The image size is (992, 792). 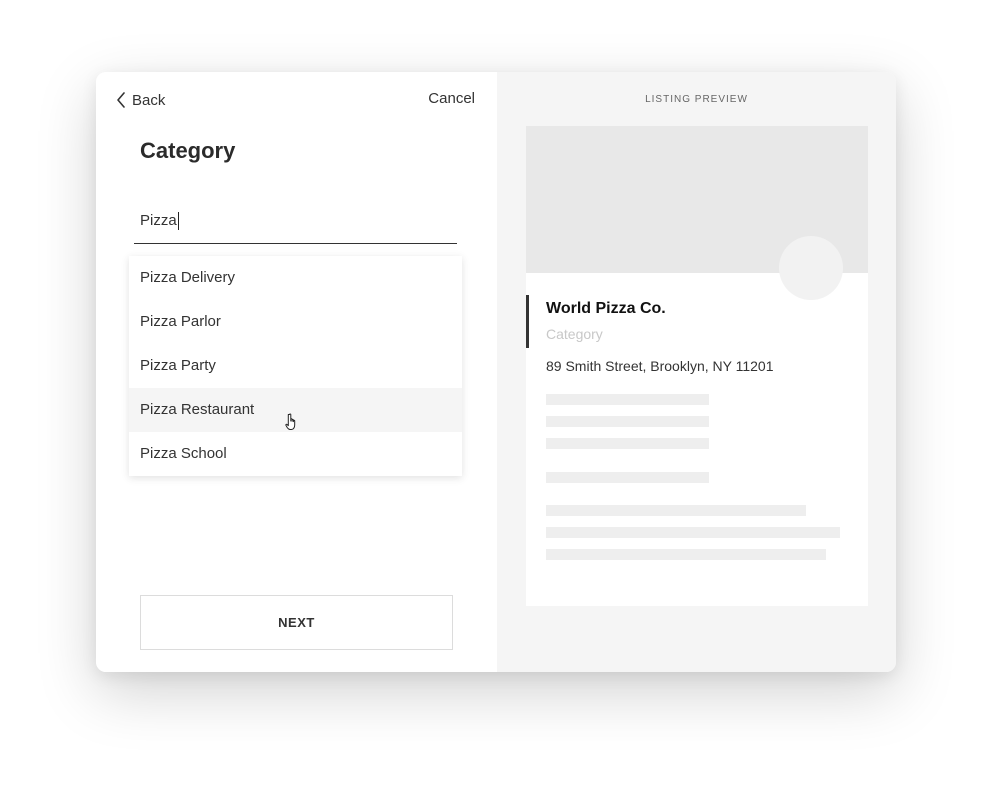 I want to click on back-label: Back, so click(x=149, y=100).